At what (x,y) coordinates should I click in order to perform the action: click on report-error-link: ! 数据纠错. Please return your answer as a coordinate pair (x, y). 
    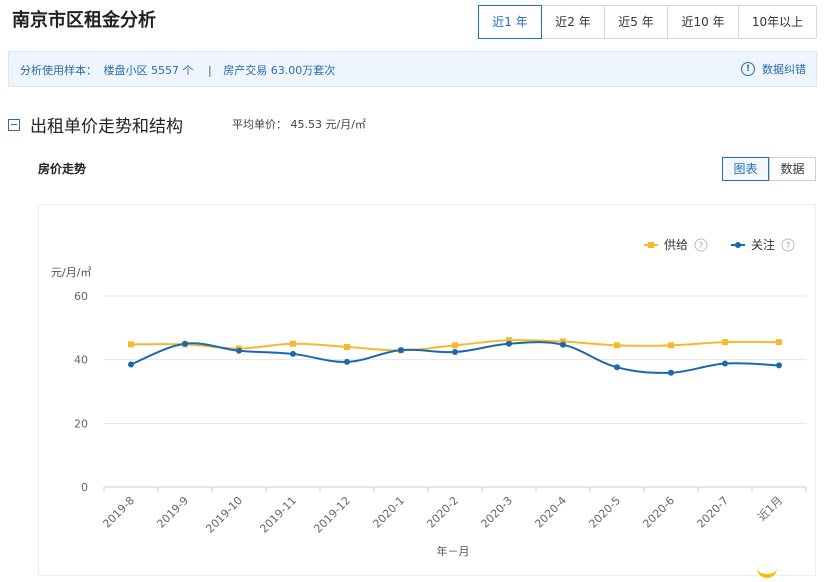
    Looking at the image, I should click on (773, 69).